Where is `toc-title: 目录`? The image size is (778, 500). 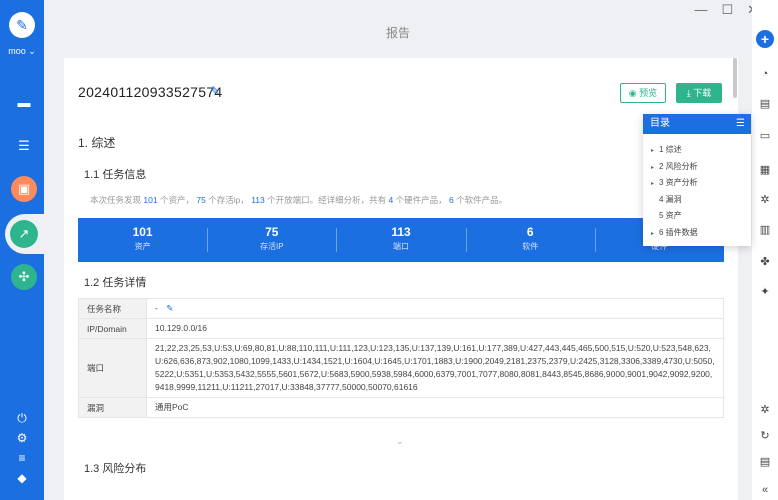 toc-title: 目录 is located at coordinates (660, 123).